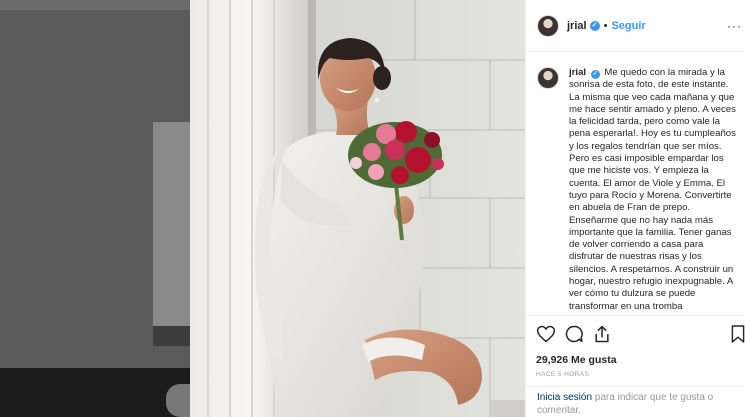  What do you see at coordinates (574, 334) in the screenshot?
I see `comment-icon` at bounding box center [574, 334].